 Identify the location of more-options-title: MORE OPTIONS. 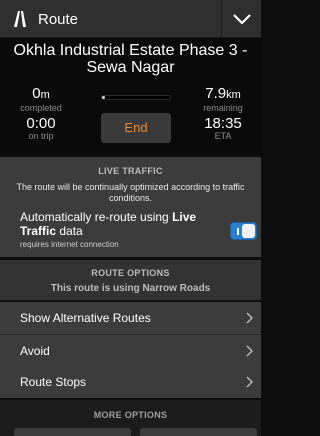
(130, 415).